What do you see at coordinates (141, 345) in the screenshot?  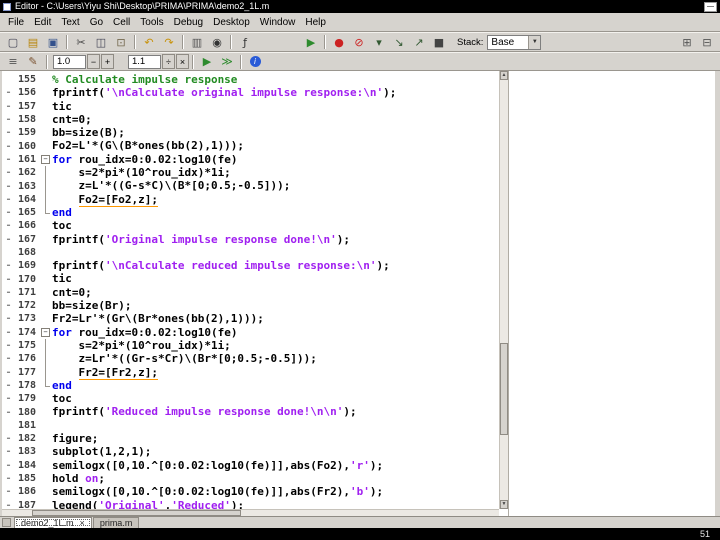 I see `code-text: s=2*pi*(10^rou_idx)*1i;` at bounding box center [141, 345].